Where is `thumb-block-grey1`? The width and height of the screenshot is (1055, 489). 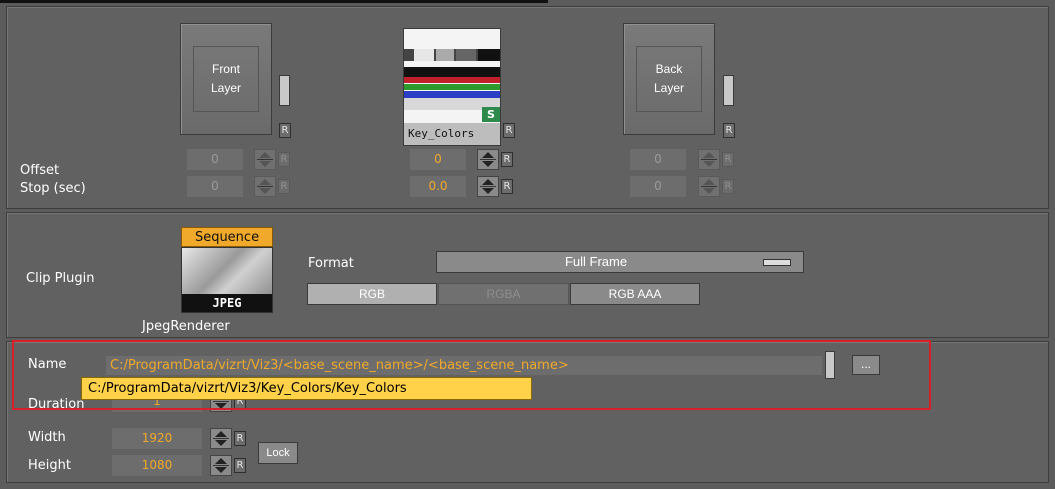 thumb-block-grey1 is located at coordinates (424, 55).